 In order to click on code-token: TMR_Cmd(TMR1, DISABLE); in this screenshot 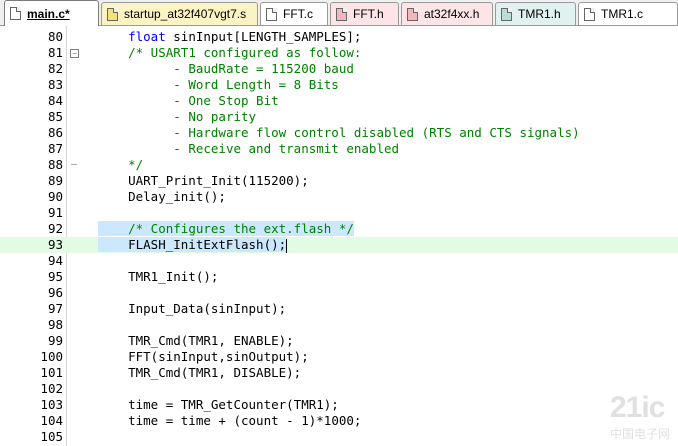, I will do `click(200, 372)`.